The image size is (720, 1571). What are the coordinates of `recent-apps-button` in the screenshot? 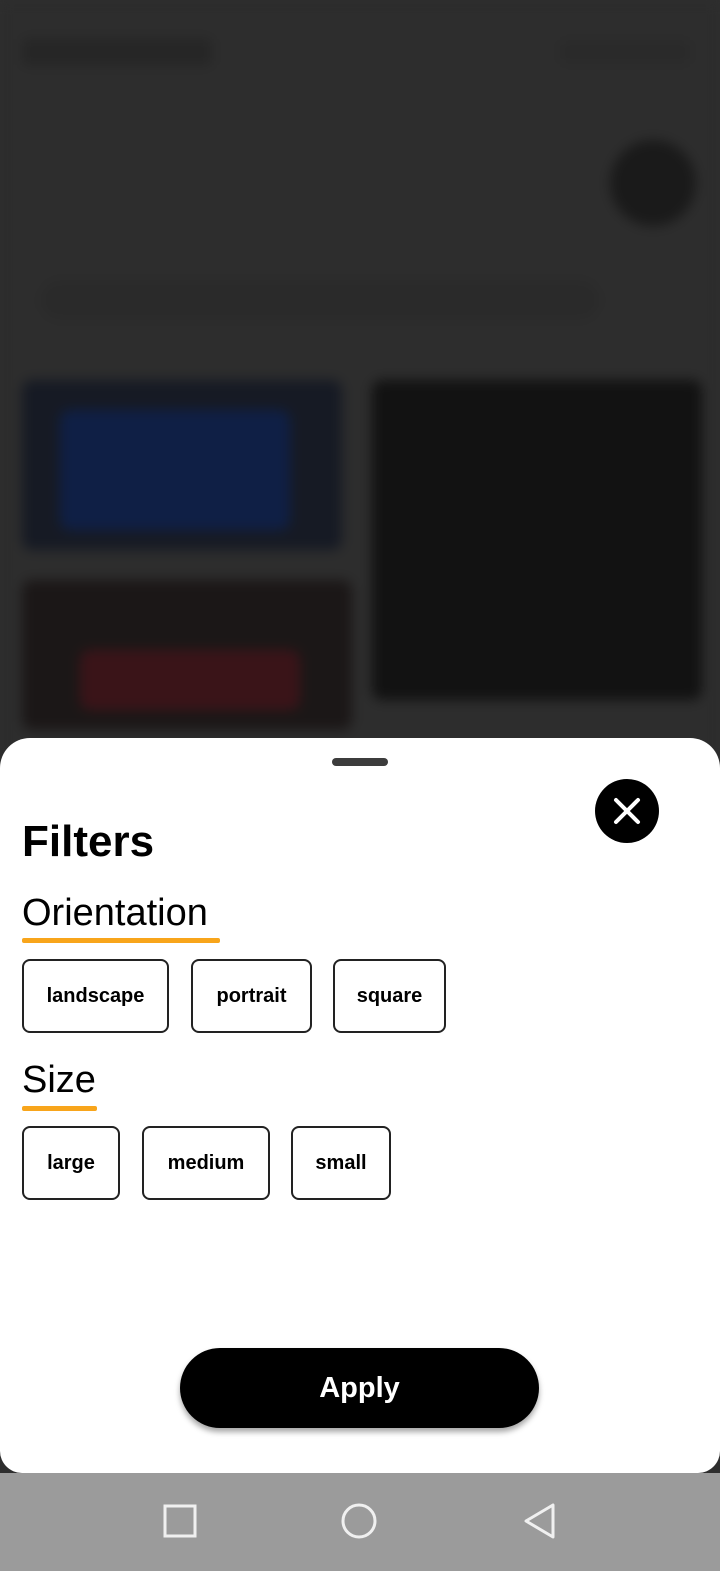 It's located at (180, 1521).